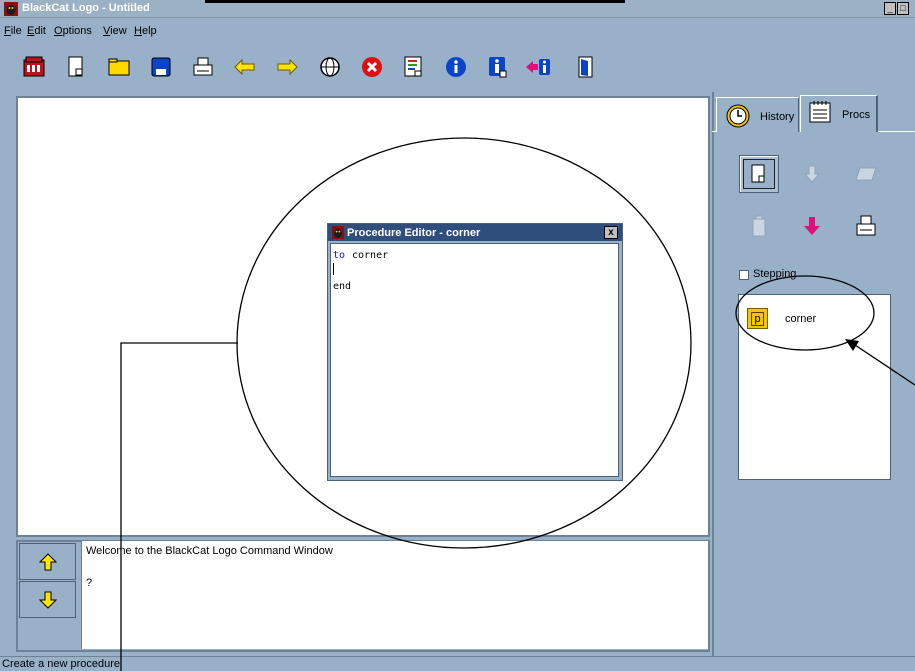  I want to click on erase-procedure-button, so click(866, 174).